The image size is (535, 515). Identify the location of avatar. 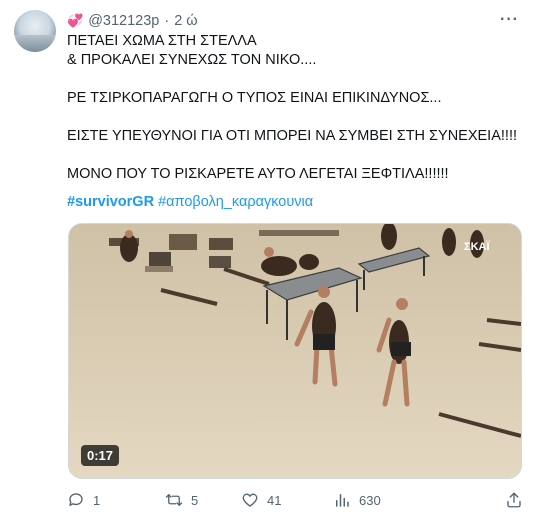
(35, 31).